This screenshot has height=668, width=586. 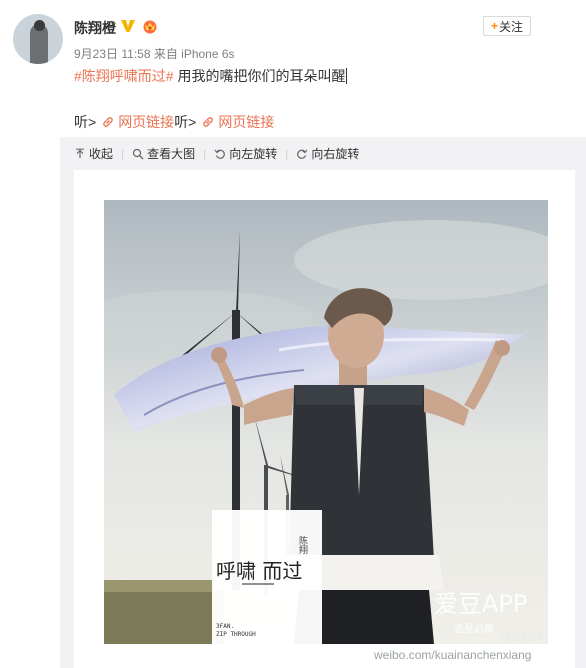 What do you see at coordinates (259, 76) in the screenshot?
I see `post-body-text: 用我的嘴把你们的耳朵叫醒` at bounding box center [259, 76].